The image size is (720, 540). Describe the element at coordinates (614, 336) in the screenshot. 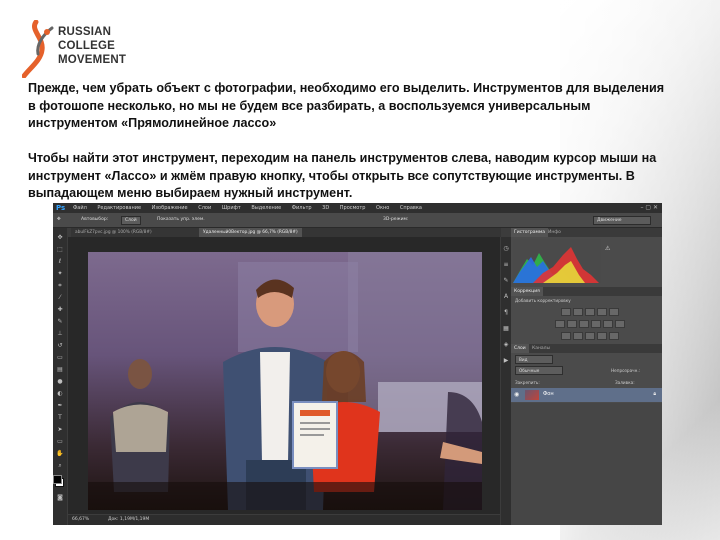

I see `selective-color-icon` at that location.